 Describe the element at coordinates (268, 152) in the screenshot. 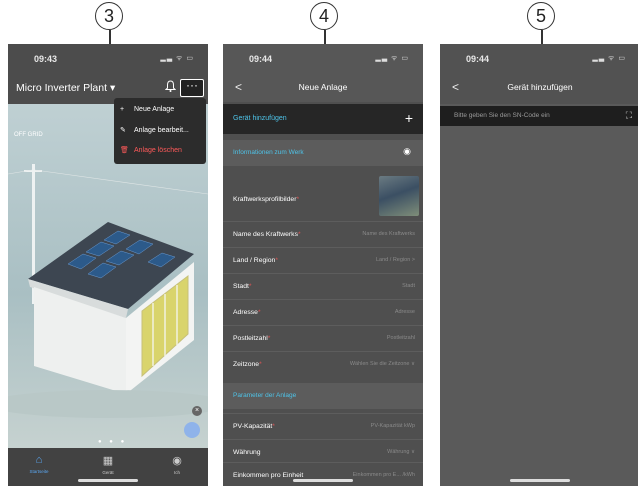

I see `section-title: Informationen zum Werk` at that location.